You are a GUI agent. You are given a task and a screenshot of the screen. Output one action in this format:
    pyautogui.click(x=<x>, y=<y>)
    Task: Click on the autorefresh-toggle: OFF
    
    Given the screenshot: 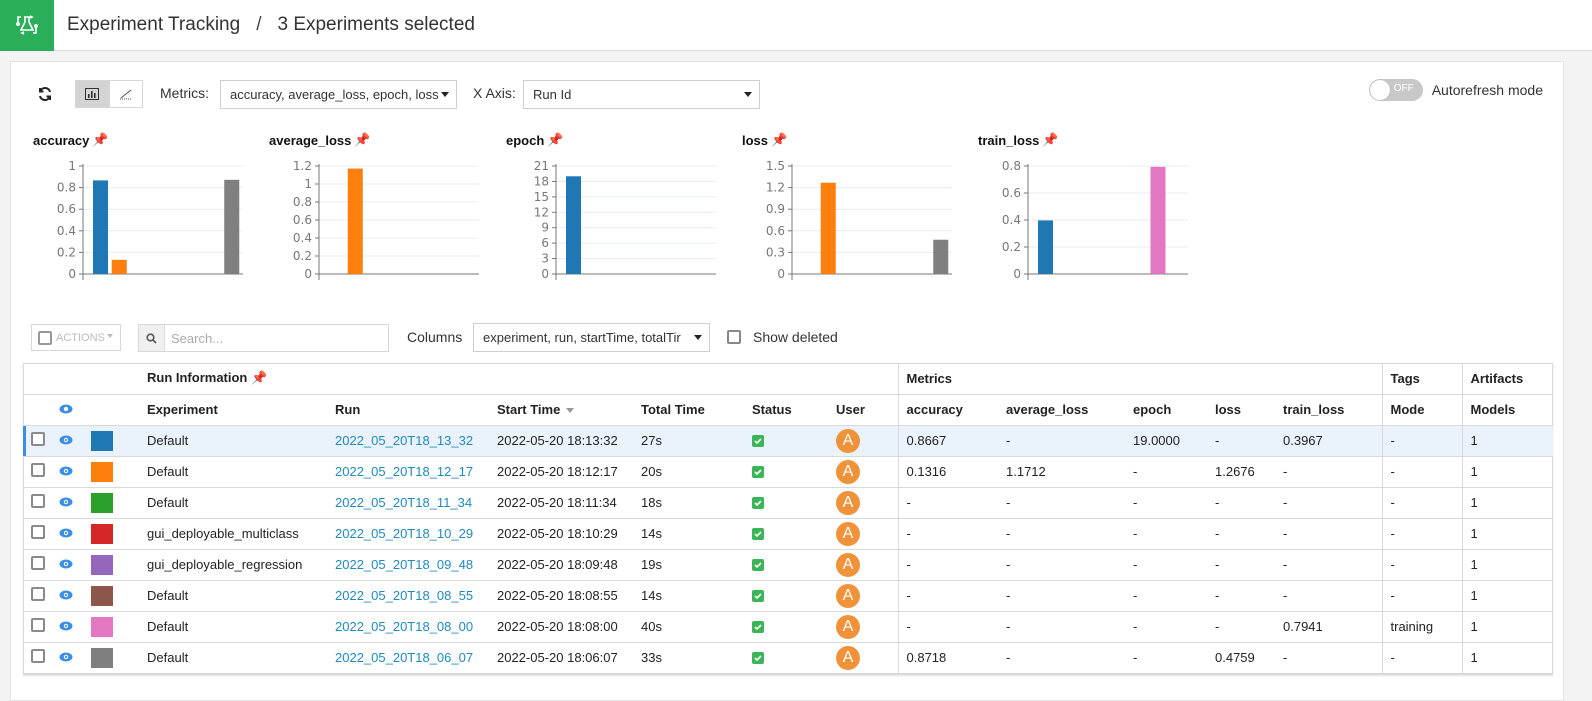 What is the action you would take?
    pyautogui.click(x=1395, y=90)
    